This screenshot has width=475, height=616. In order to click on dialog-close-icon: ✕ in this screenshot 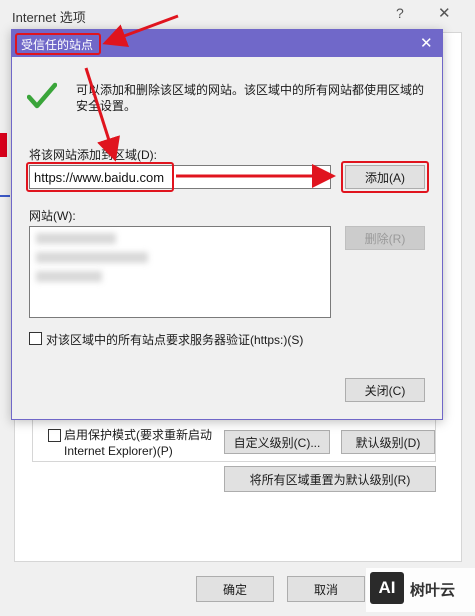, I will do `click(426, 43)`.